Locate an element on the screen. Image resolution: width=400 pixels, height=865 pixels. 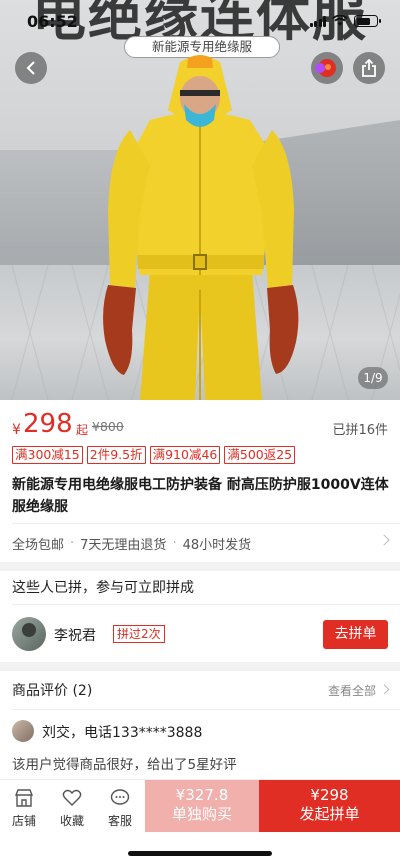
coupon-tag: 满500返25 is located at coordinates (260, 455).